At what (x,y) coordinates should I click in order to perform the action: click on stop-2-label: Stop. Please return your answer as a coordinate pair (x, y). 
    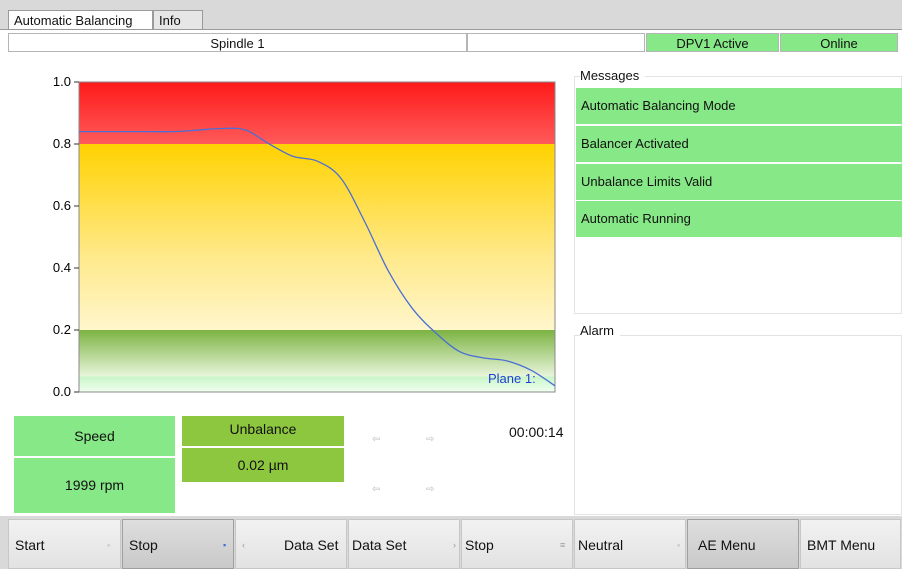
    Looking at the image, I should click on (479, 545).